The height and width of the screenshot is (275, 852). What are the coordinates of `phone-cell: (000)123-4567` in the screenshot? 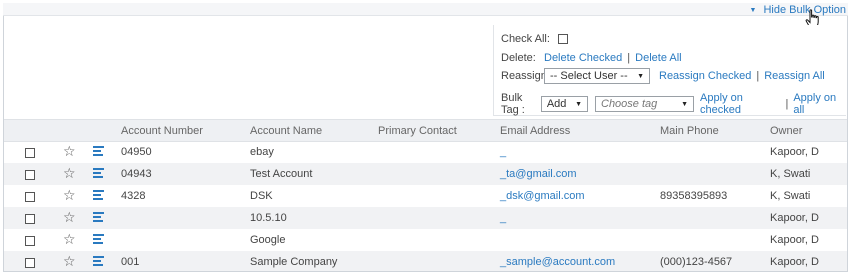 It's located at (696, 262).